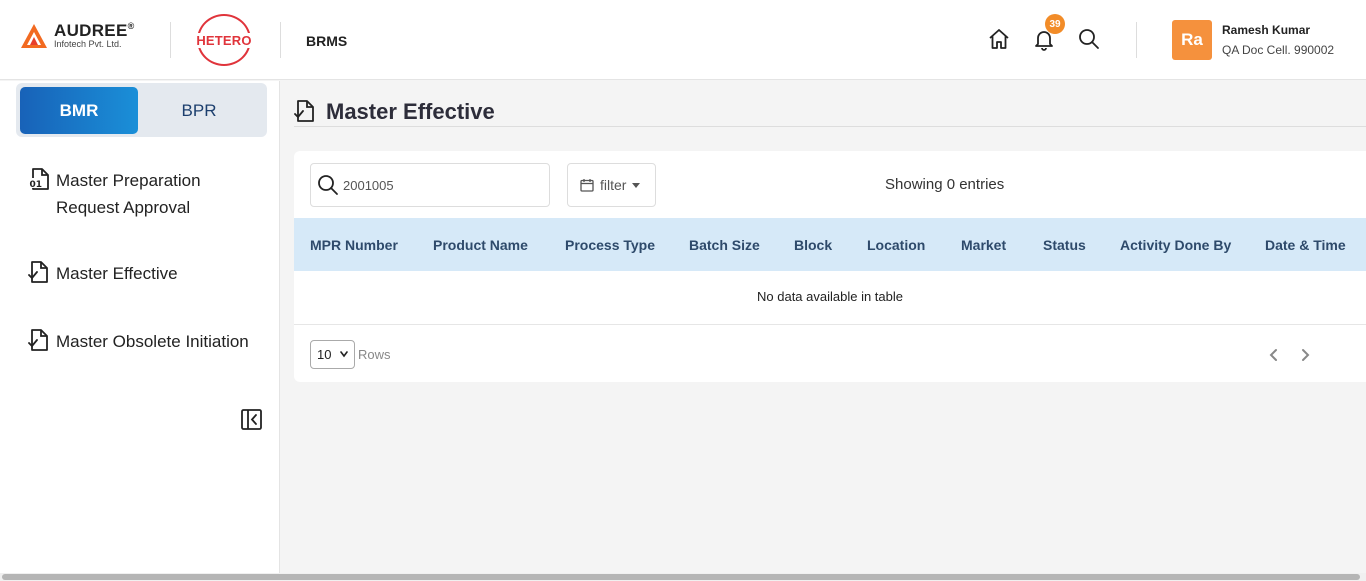  What do you see at coordinates (39, 179) in the screenshot?
I see `document-01-icon: 01` at bounding box center [39, 179].